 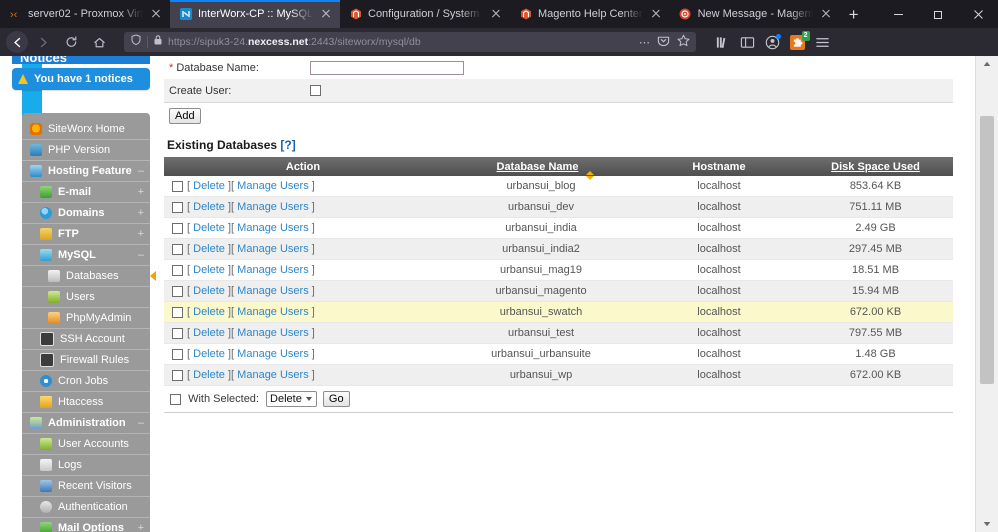 I want to click on header-action: Action, so click(x=303, y=166).